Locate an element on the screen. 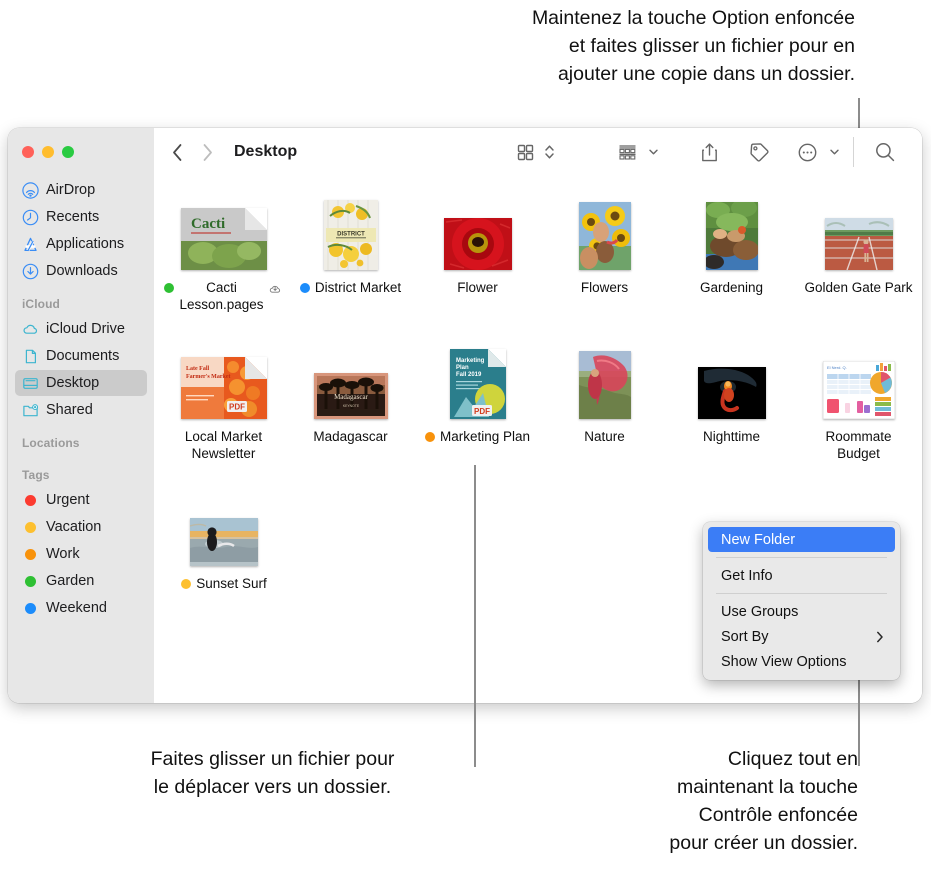 The image size is (931, 883). sidebar-item-documents: Documents is located at coordinates (81, 356).